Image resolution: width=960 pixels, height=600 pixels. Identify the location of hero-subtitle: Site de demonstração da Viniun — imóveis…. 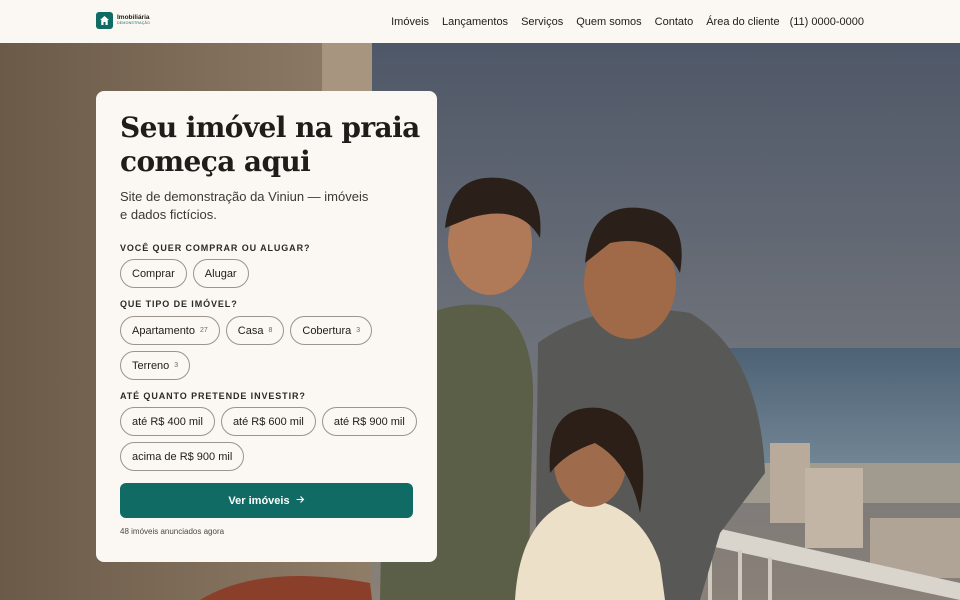
(244, 205).